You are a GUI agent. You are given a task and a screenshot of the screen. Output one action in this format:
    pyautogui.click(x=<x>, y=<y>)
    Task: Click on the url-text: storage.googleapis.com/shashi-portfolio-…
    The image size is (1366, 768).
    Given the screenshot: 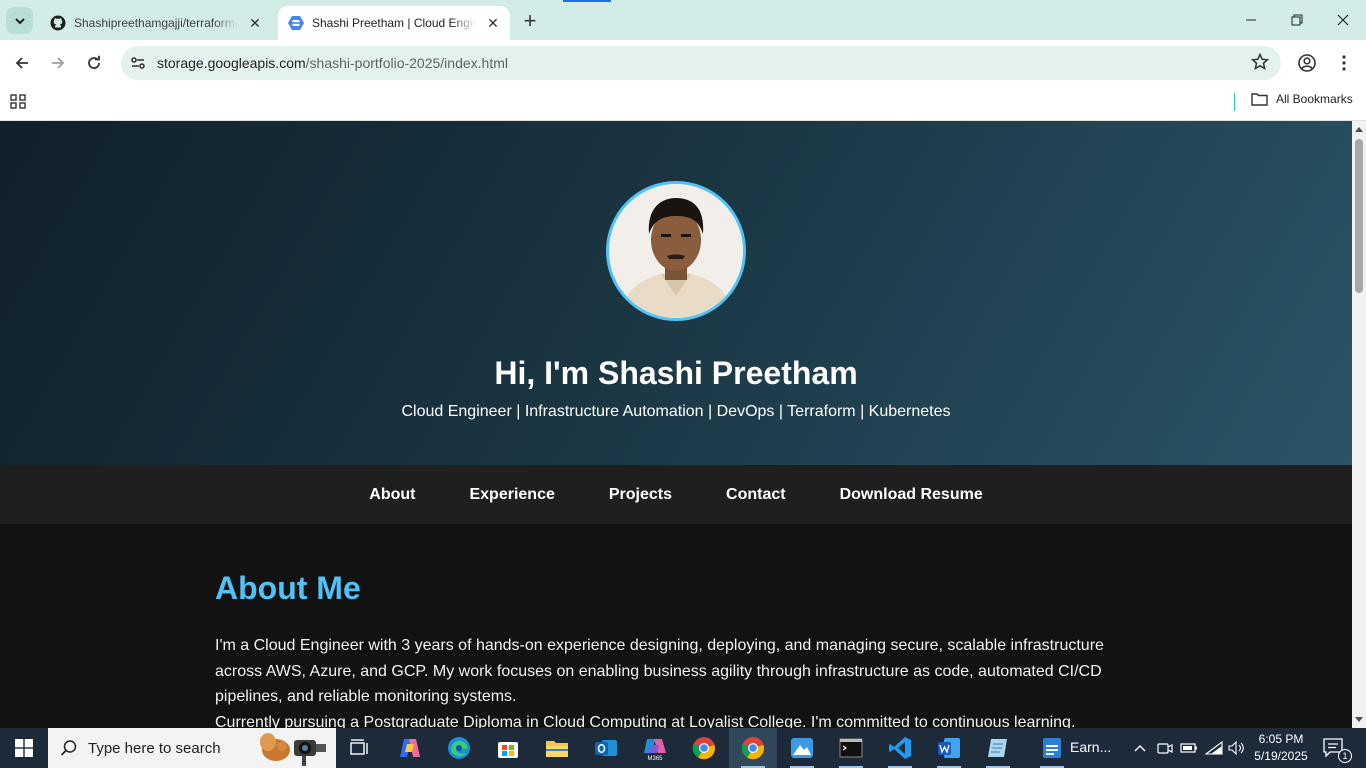 What is the action you would take?
    pyautogui.click(x=332, y=63)
    